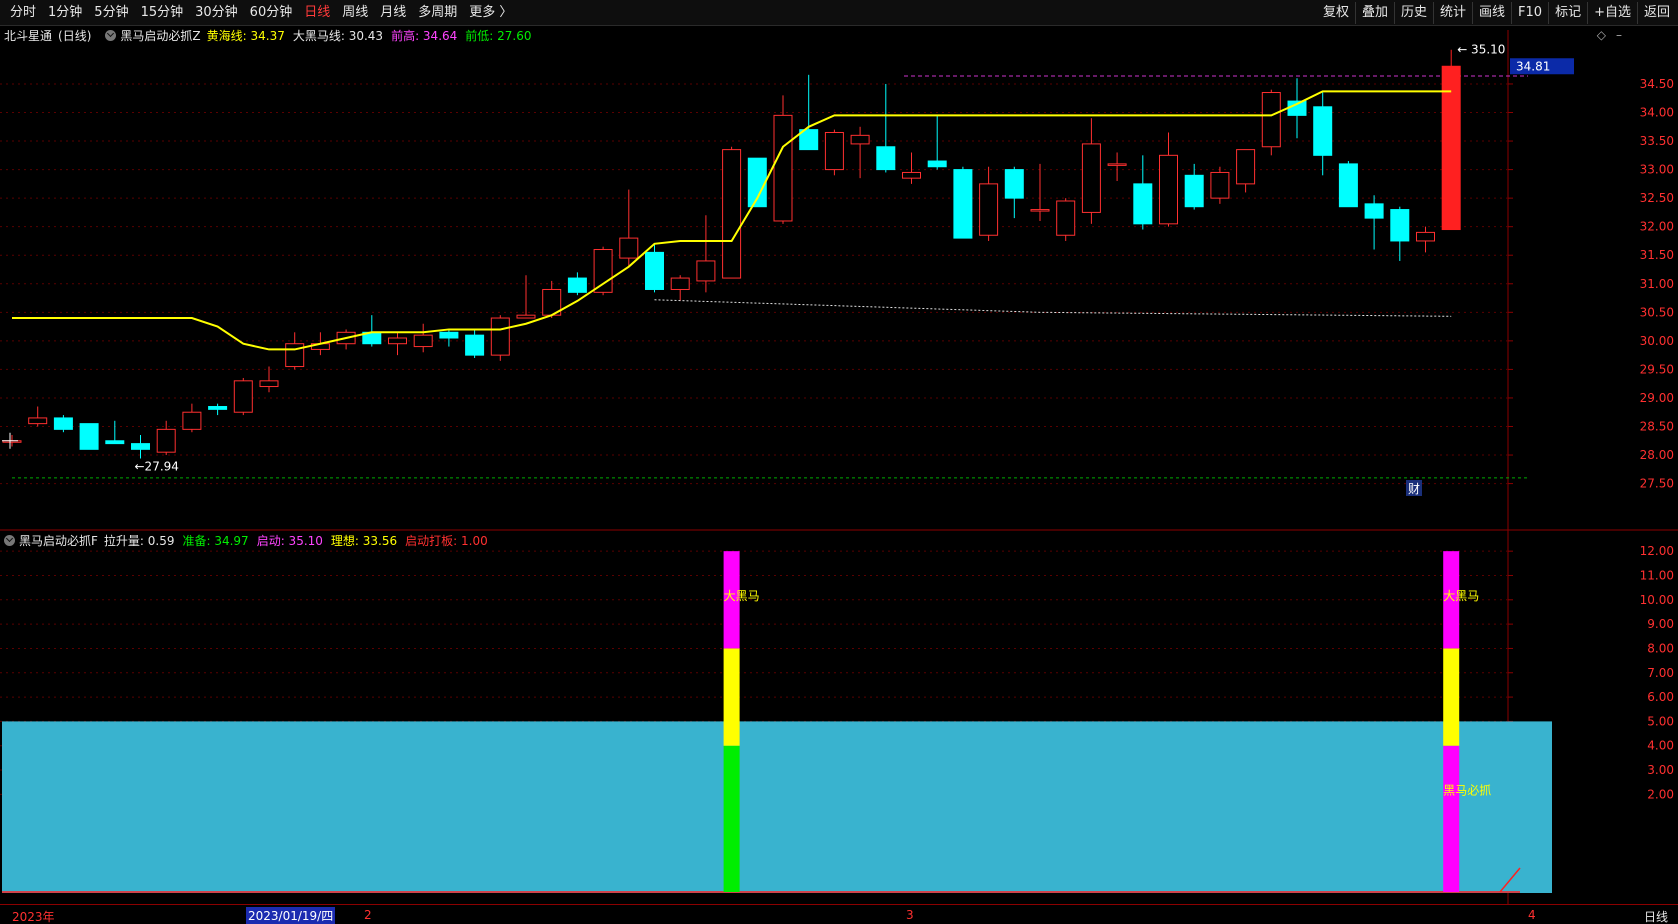  What do you see at coordinates (1660, 770) in the screenshot?
I see `indicator-y-tick-label: 3.00` at bounding box center [1660, 770].